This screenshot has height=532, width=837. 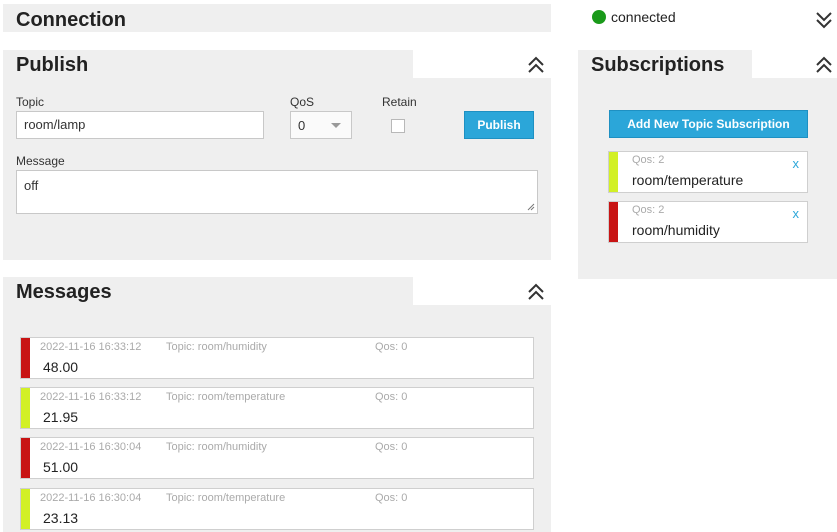 I want to click on publish-button: Publish, so click(x=499, y=125).